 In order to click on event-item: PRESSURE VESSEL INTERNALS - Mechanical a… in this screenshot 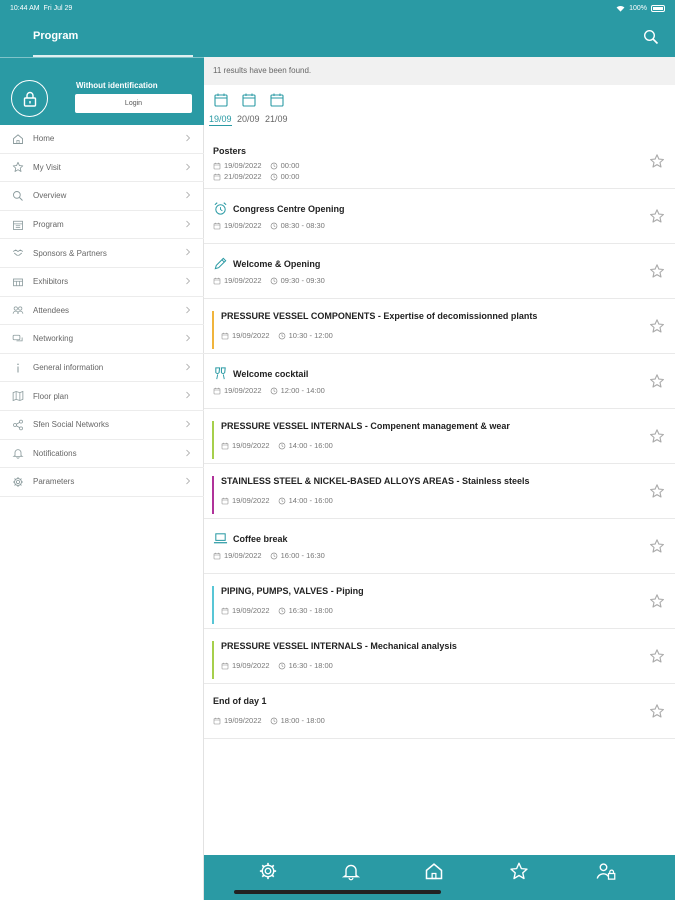, I will do `click(439, 656)`.